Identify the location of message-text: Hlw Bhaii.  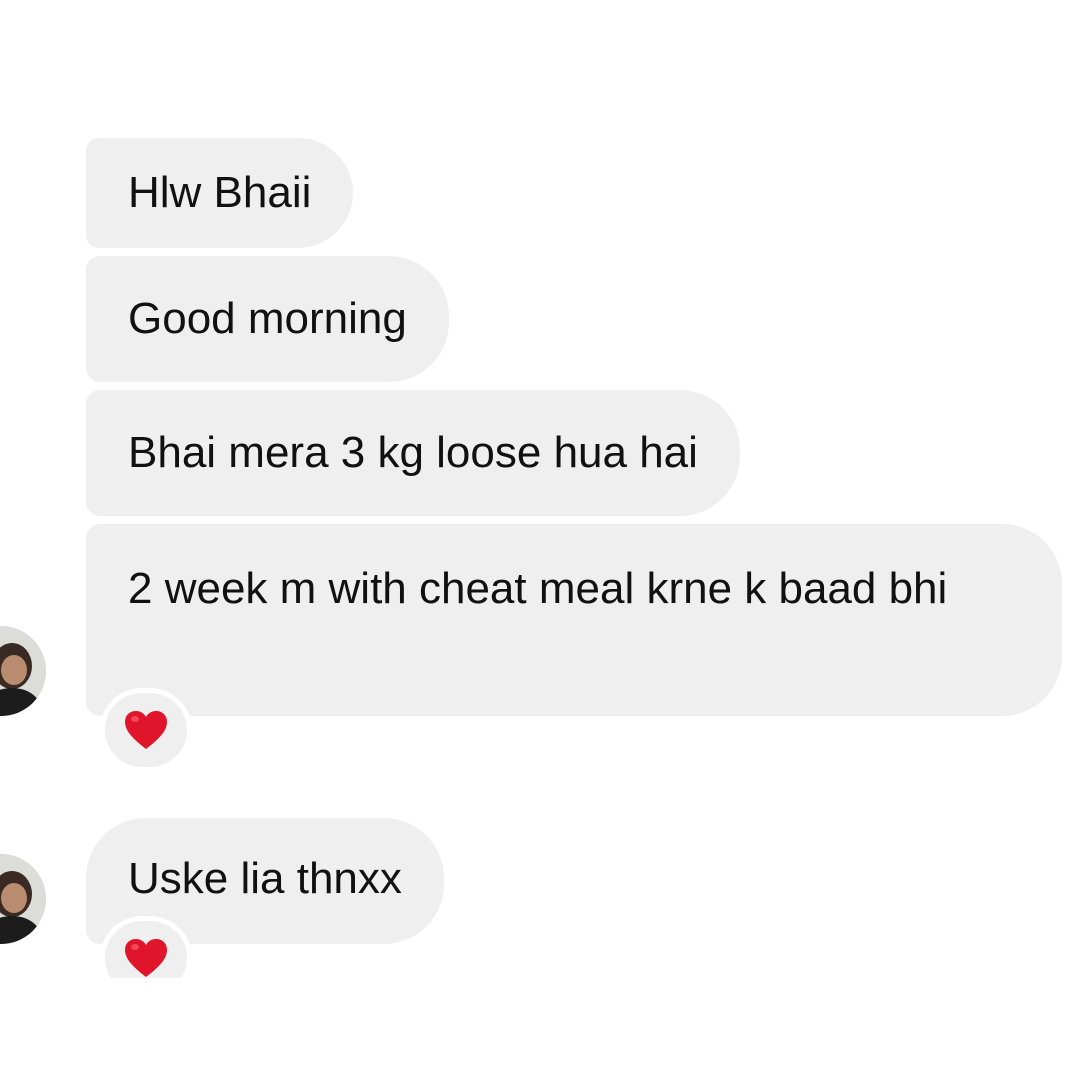
(220, 192).